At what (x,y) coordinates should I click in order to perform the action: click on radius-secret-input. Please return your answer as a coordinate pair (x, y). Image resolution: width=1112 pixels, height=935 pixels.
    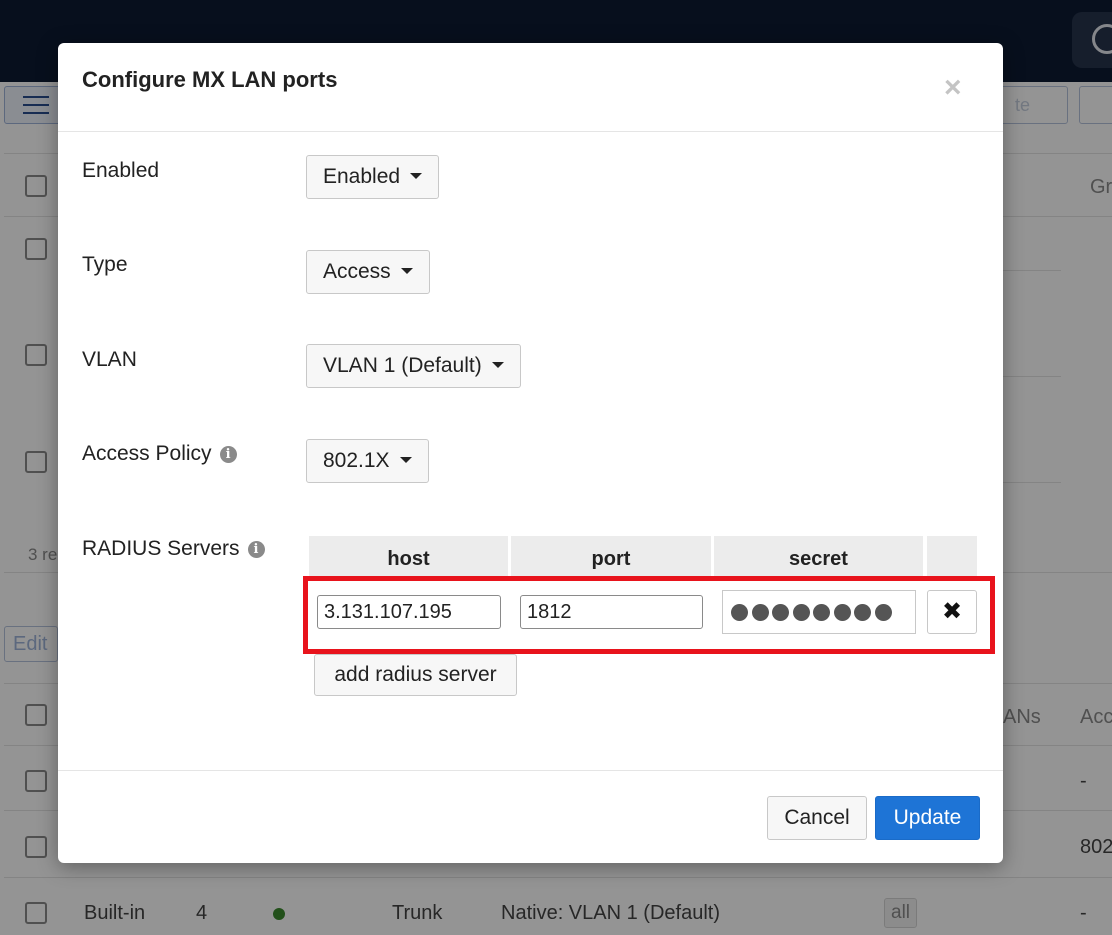
    Looking at the image, I should click on (819, 612).